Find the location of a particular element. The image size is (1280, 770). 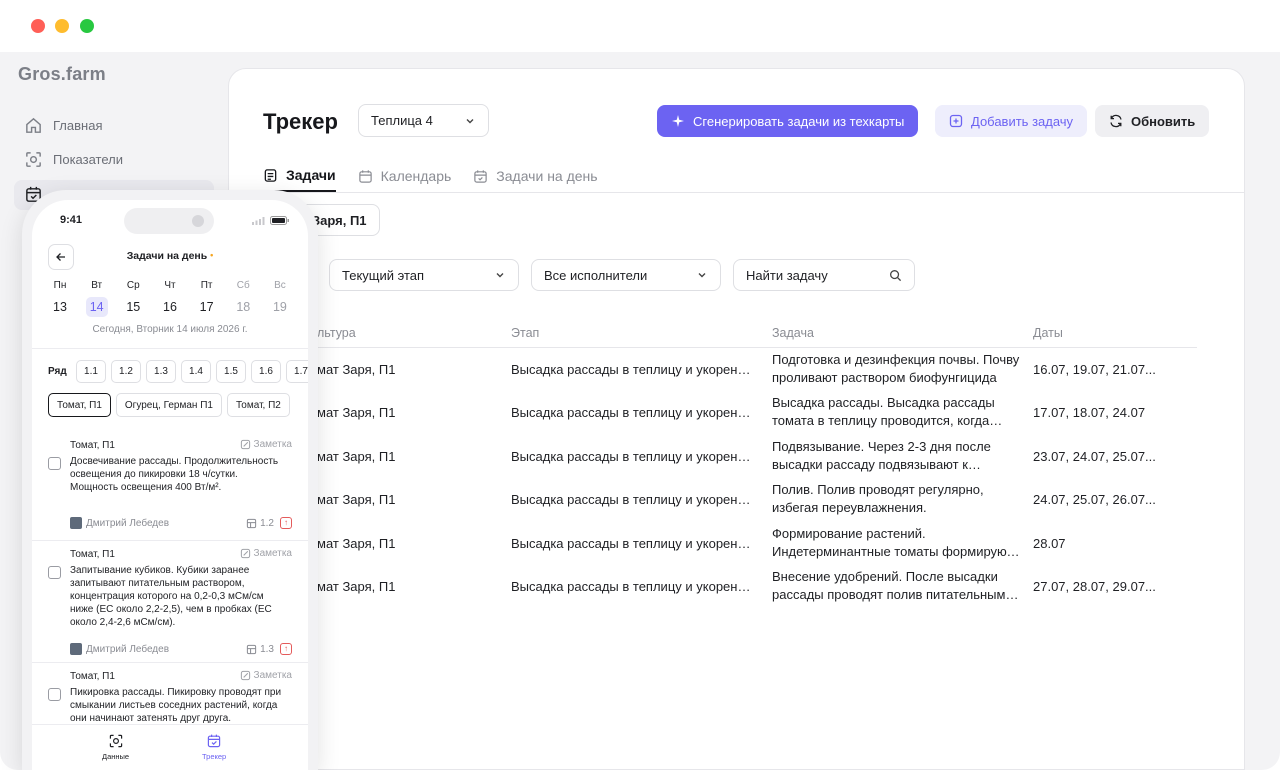

task-meta: 1.2 ↑ is located at coordinates (269, 523).